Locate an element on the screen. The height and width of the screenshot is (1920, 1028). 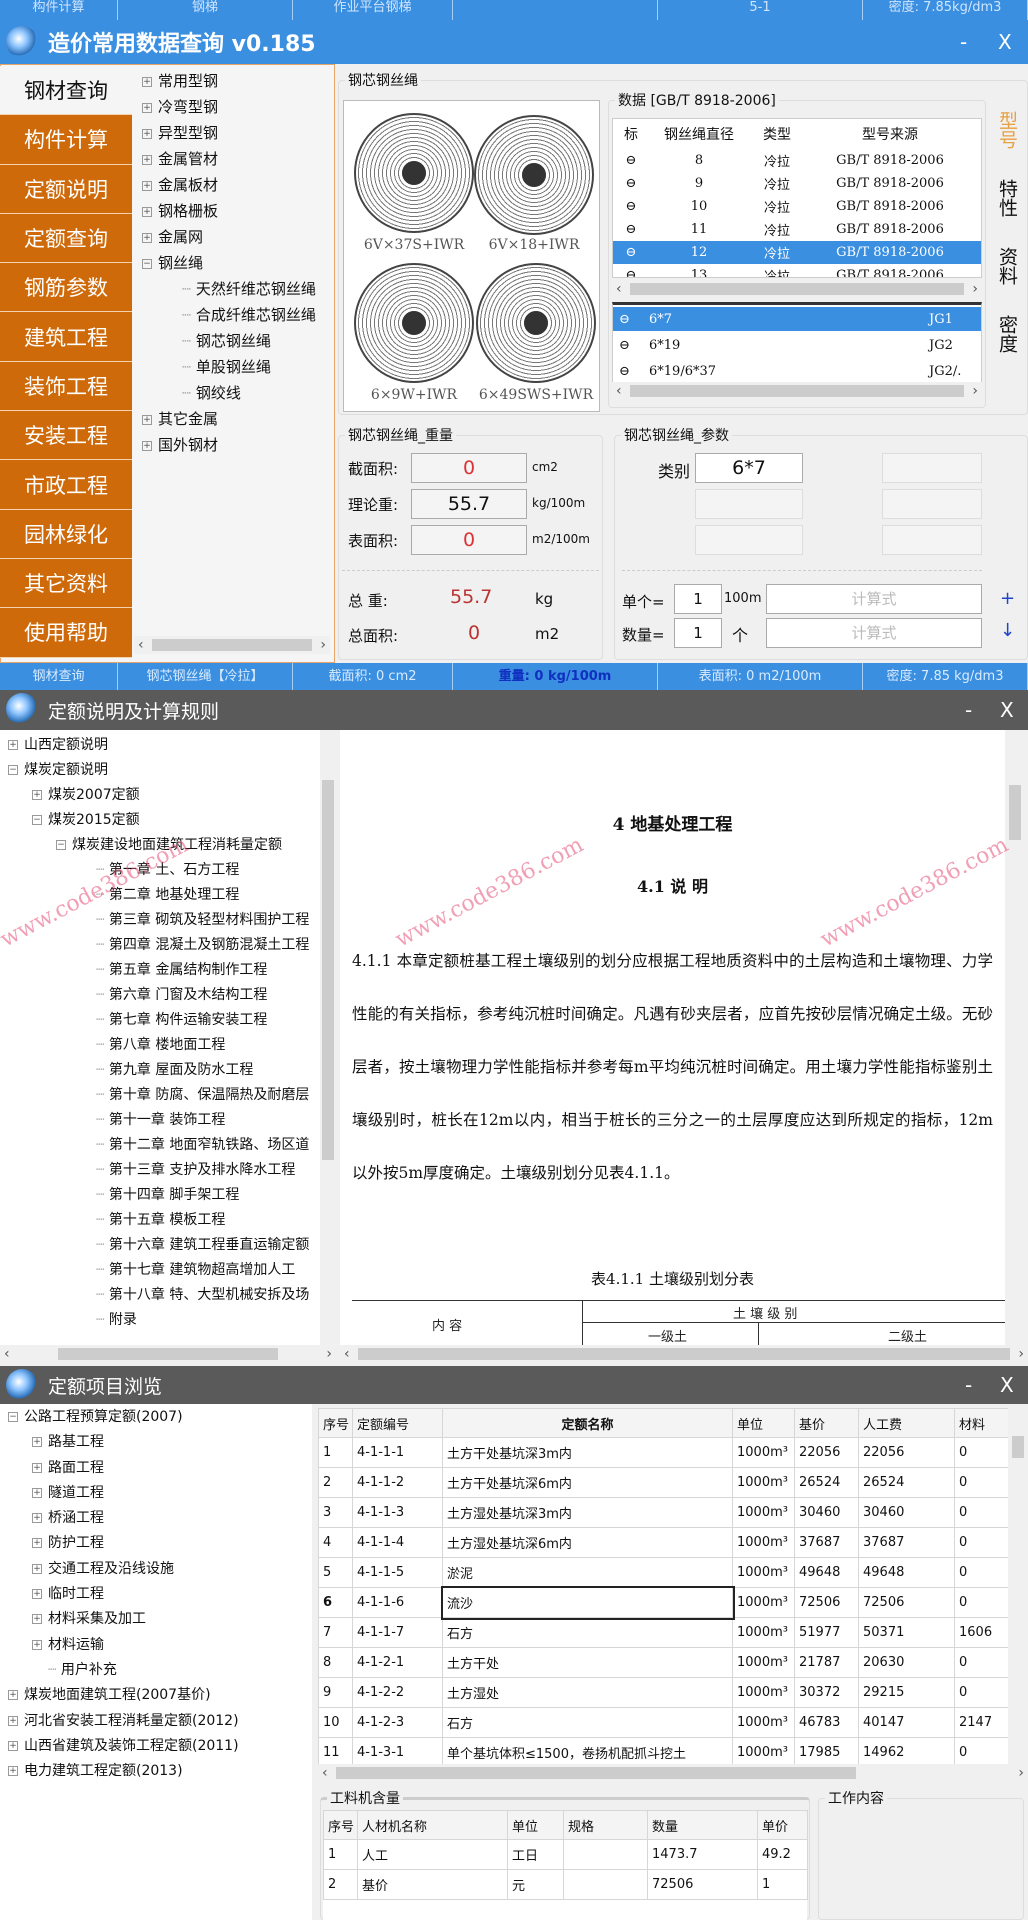
tree-node: ┈ 附录 is located at coordinates (164, 1320).